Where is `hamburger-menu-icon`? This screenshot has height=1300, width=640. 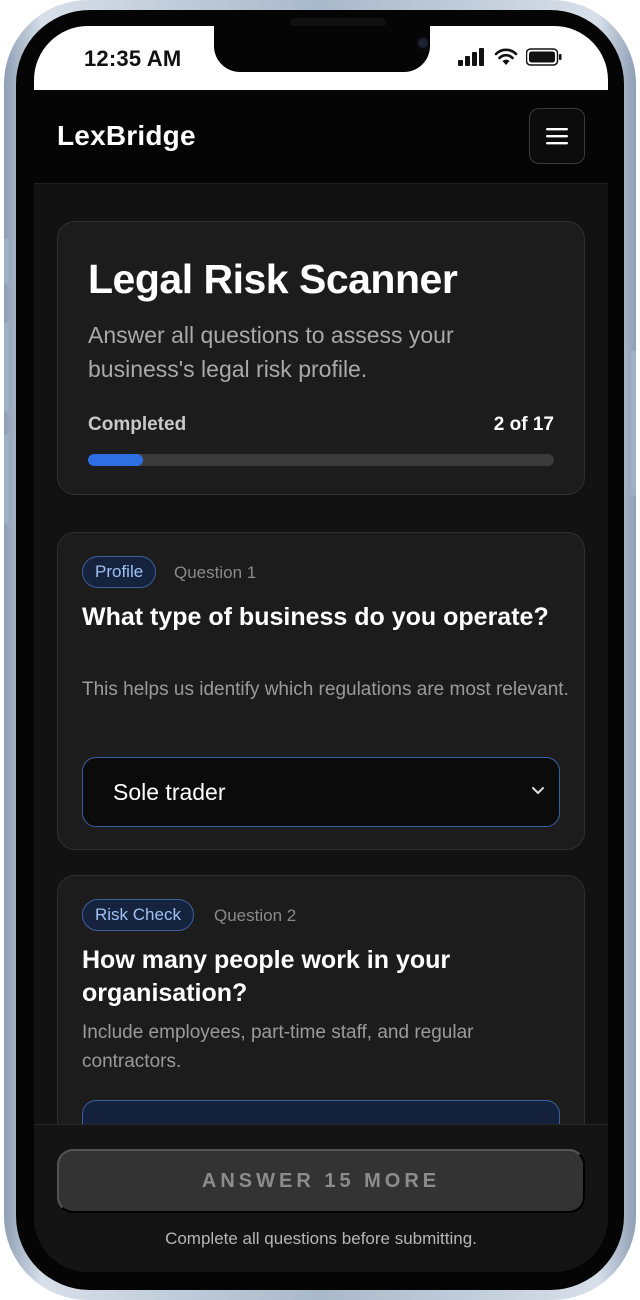
hamburger-menu-icon is located at coordinates (557, 136).